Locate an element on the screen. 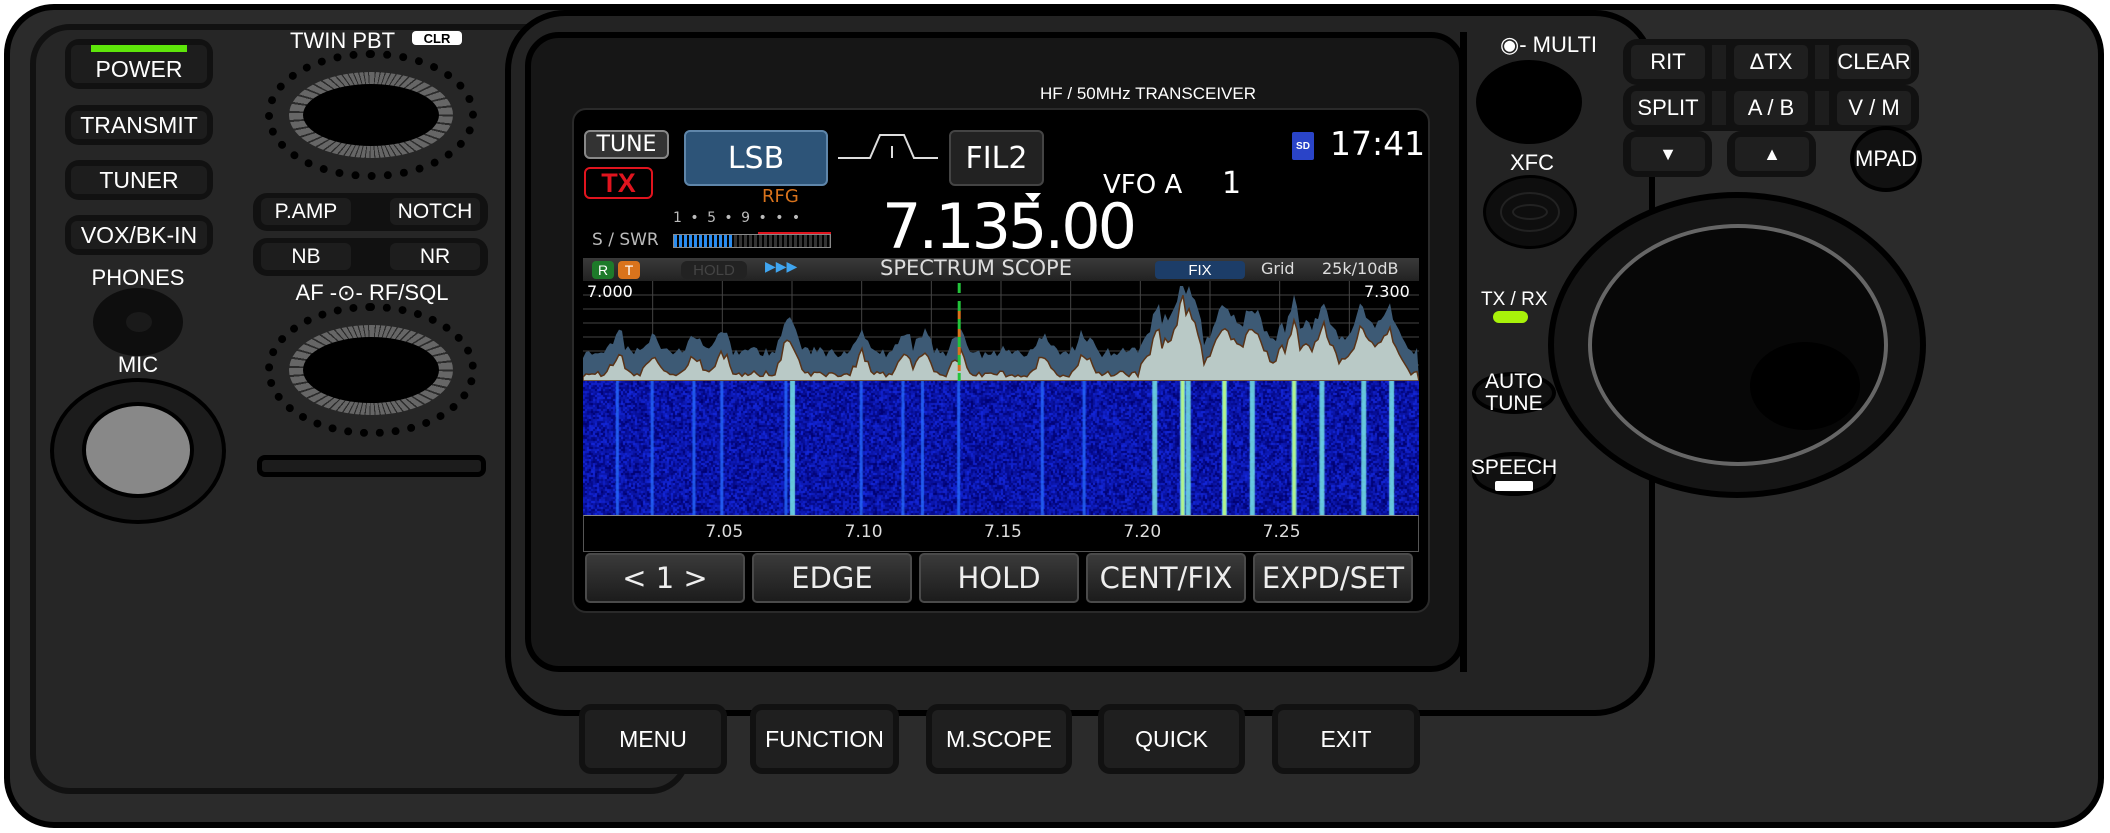 The width and height of the screenshot is (2110, 833). dial-finger-hole is located at coordinates (1805, 386).